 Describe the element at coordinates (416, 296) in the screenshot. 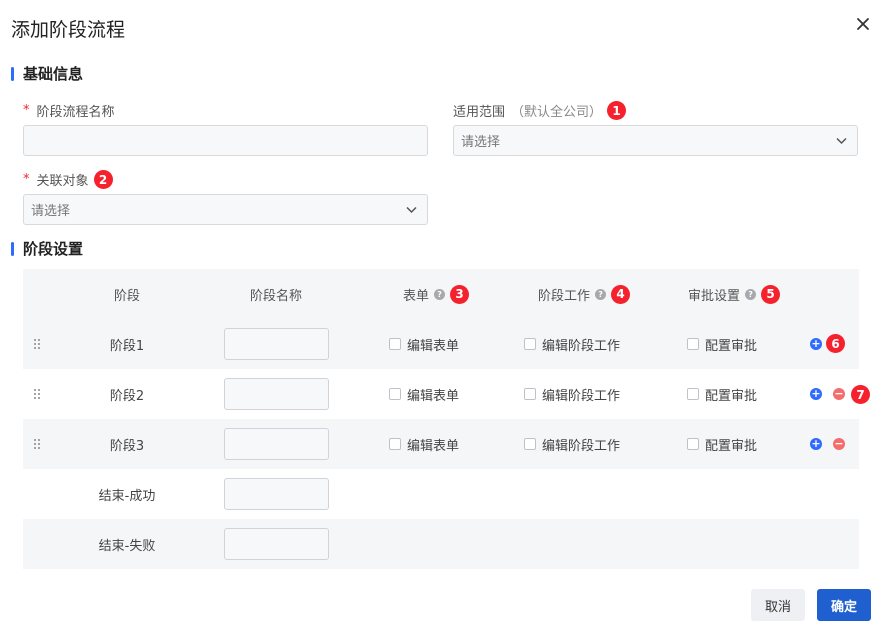

I see `header-form-text: 表单` at that location.